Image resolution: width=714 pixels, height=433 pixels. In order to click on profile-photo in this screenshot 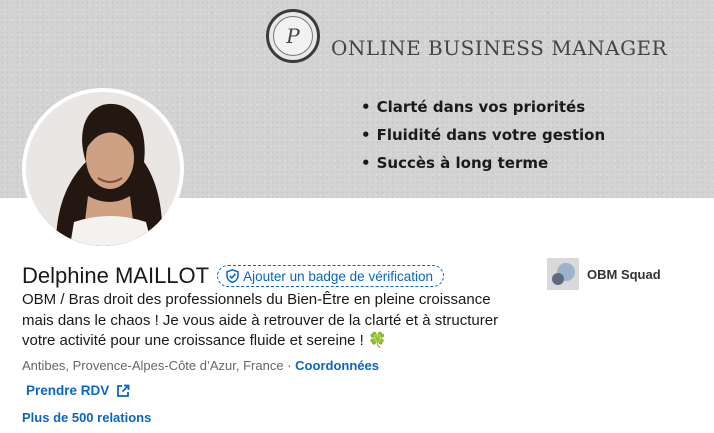, I will do `click(103, 169)`.